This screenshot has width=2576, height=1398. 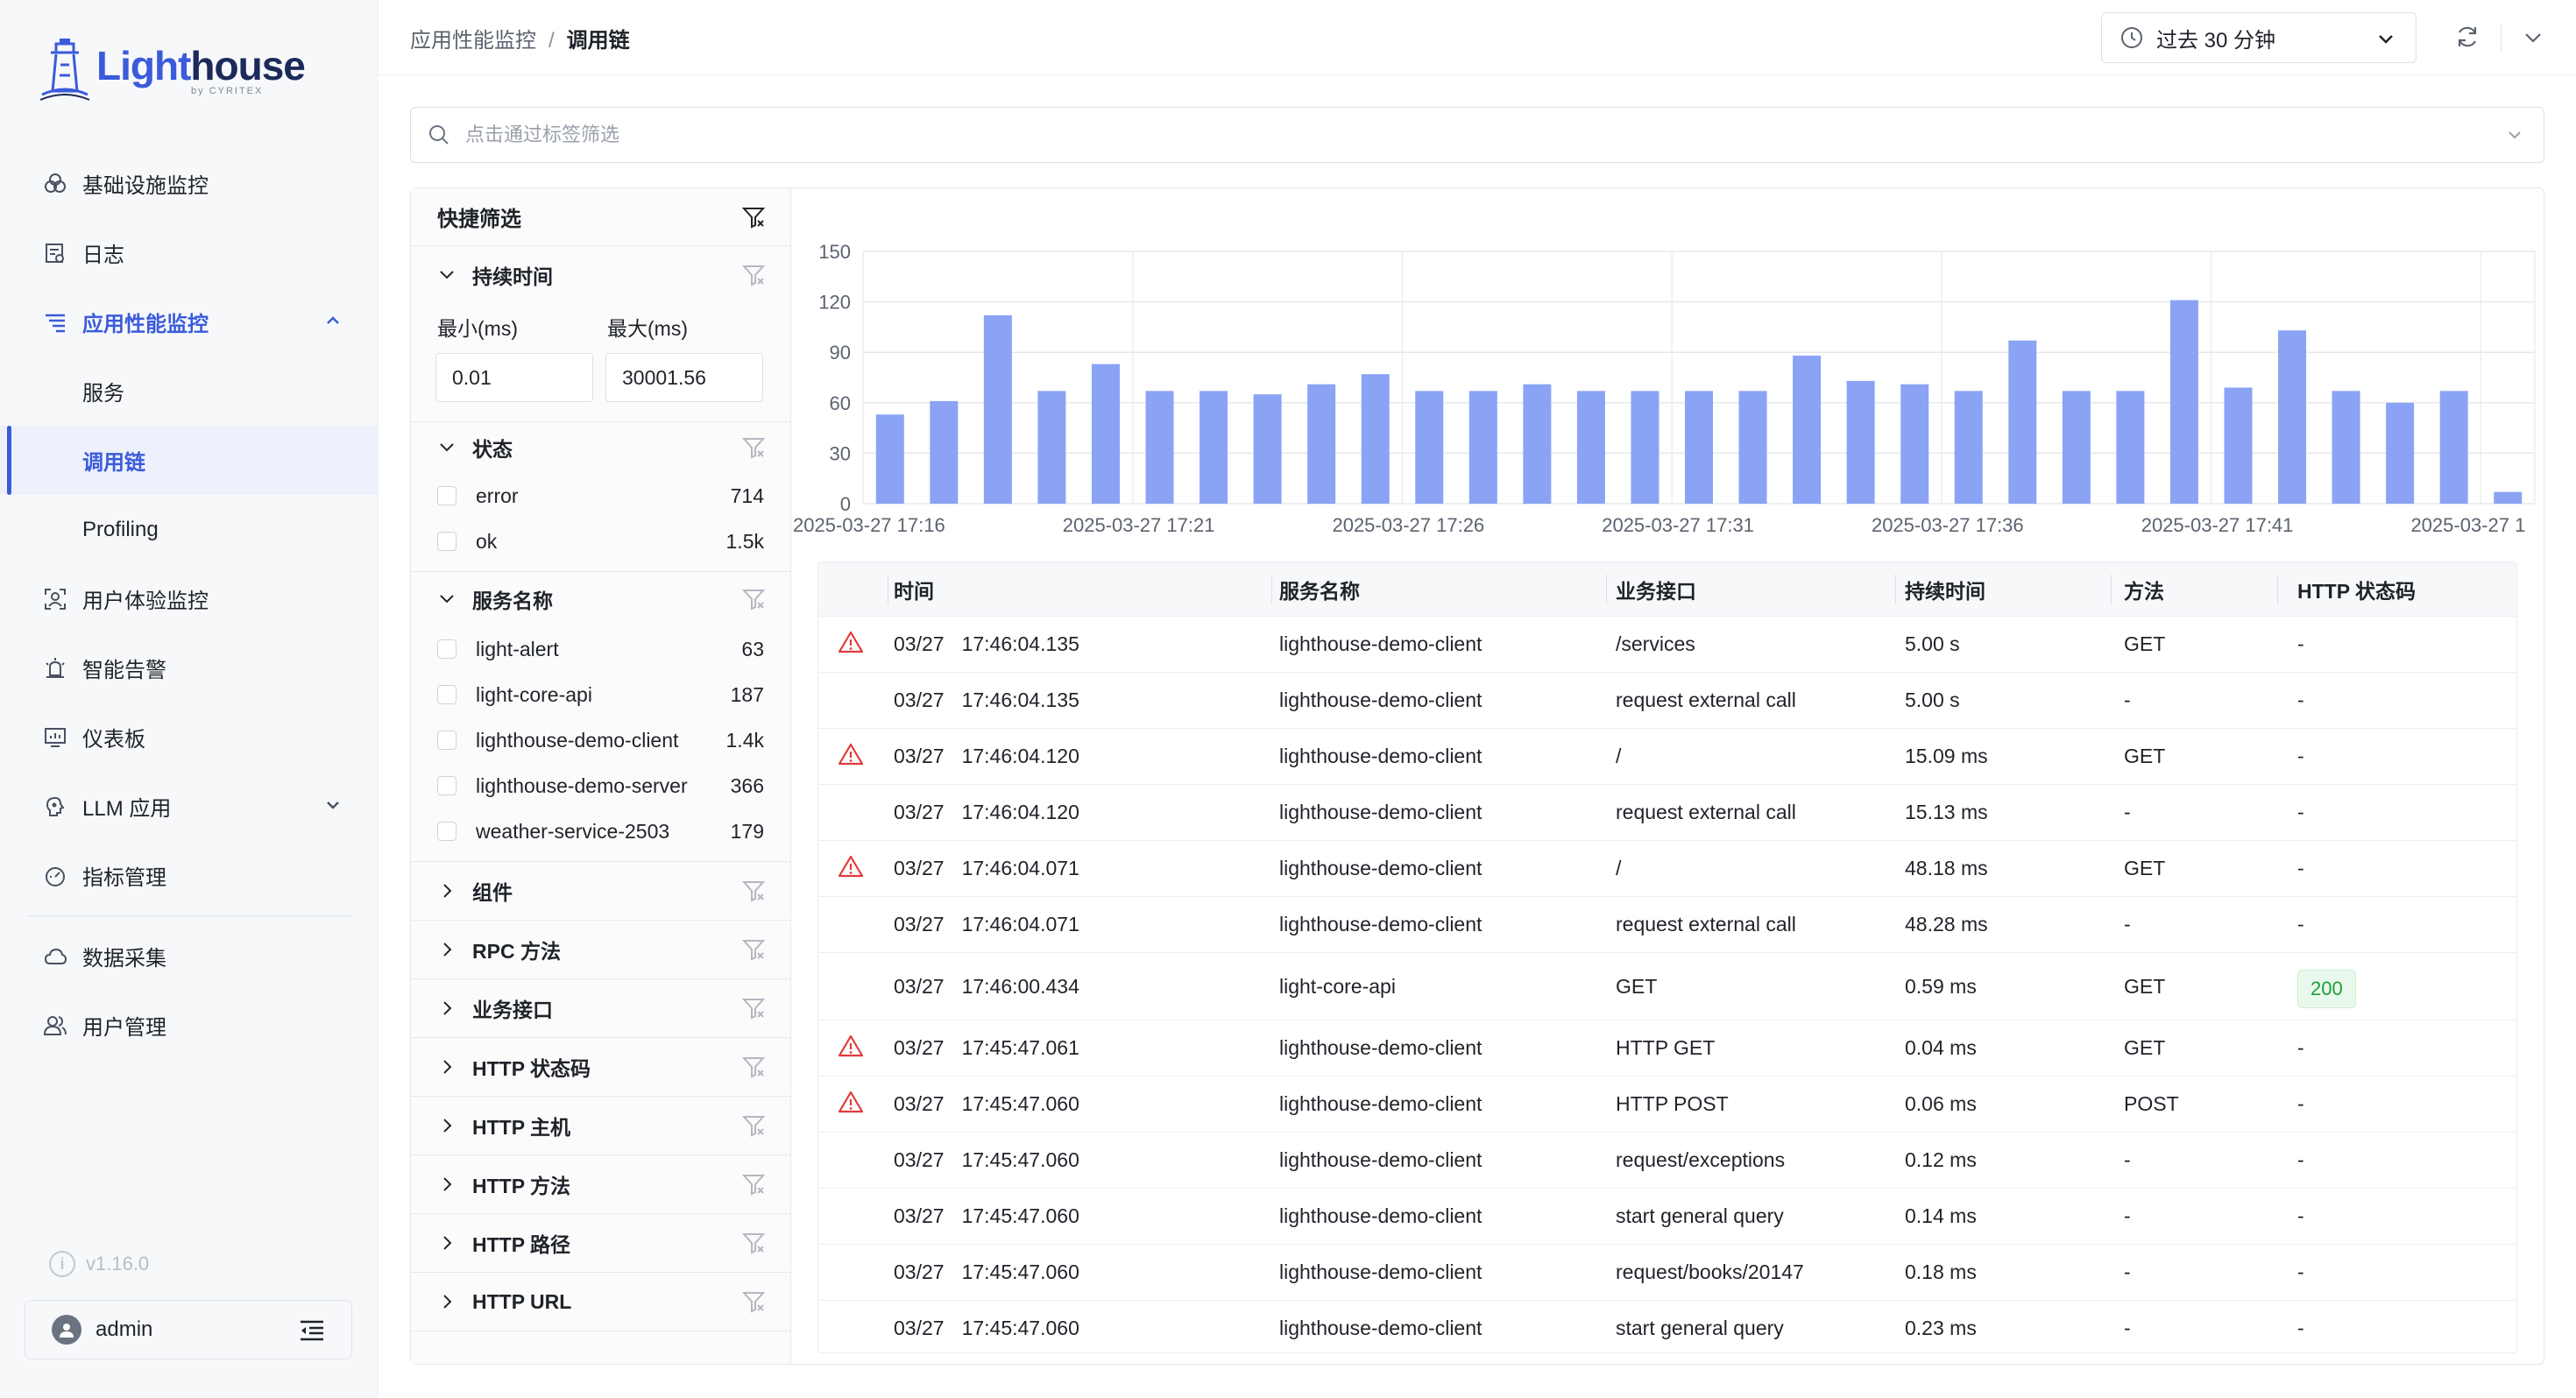 What do you see at coordinates (600, 949) in the screenshot?
I see `filter-section-header: RPC 方法` at bounding box center [600, 949].